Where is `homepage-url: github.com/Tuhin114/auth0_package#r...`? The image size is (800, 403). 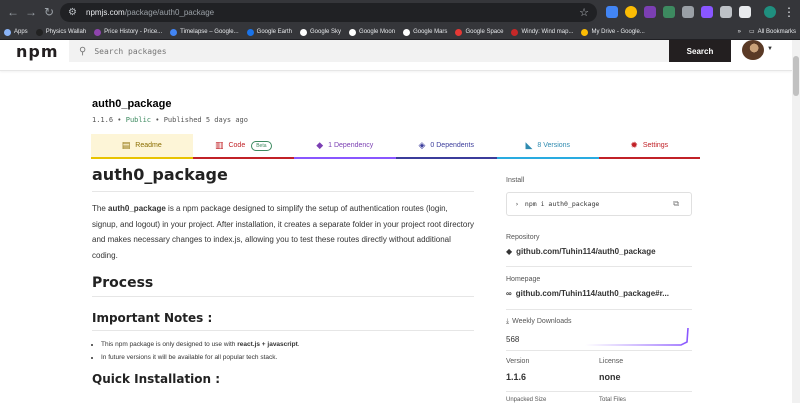
homepage-url: github.com/Tuhin114/auth0_package#r... is located at coordinates (592, 293).